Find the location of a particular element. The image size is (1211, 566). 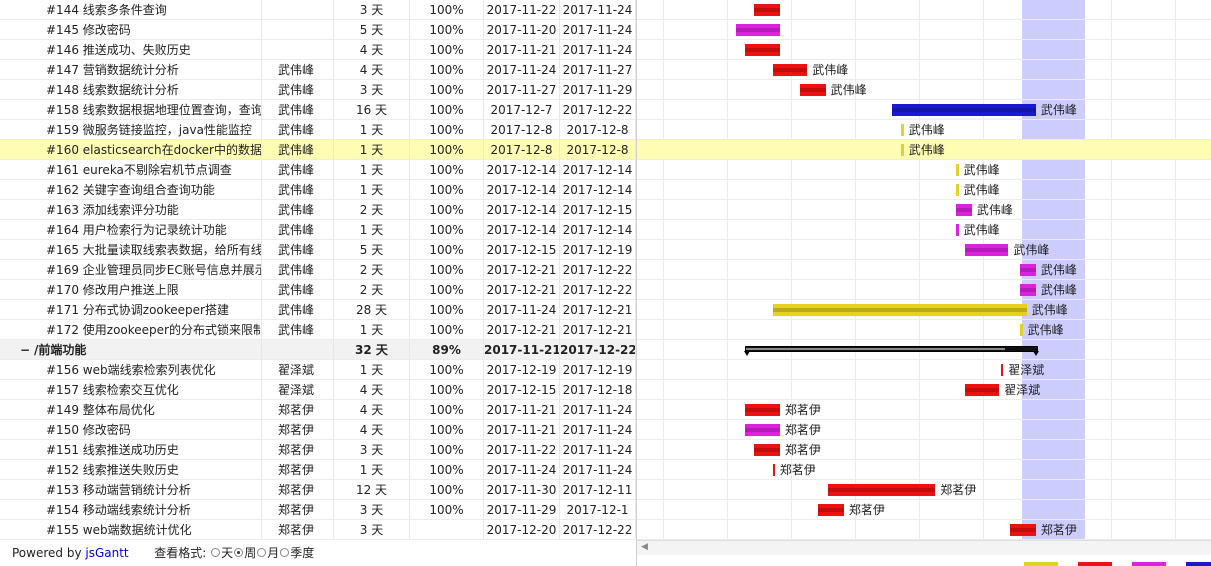

task-name-cell: #169 企业管理员同步EC账号信息并展示 is located at coordinates (131, 269).